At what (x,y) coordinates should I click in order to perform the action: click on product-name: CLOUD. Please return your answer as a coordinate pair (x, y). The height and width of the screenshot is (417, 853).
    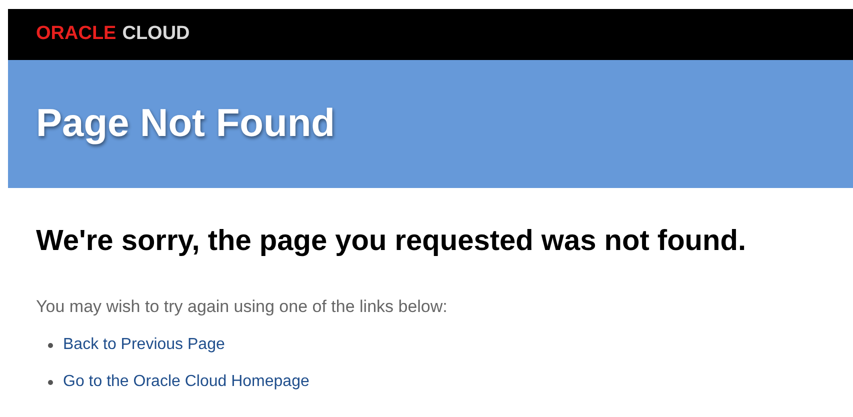
    Looking at the image, I should click on (156, 34).